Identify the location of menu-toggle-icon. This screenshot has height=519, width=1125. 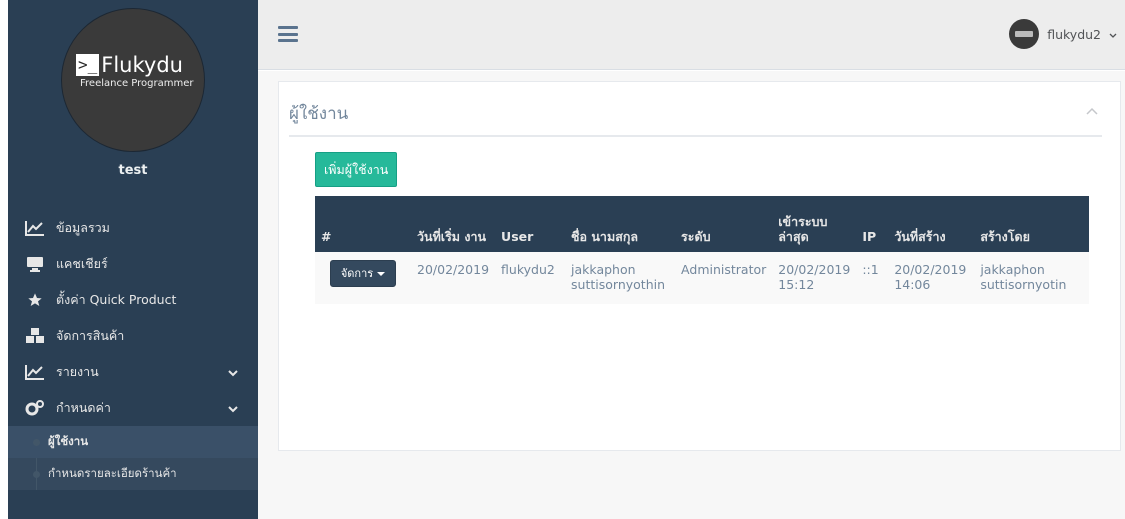
(288, 34).